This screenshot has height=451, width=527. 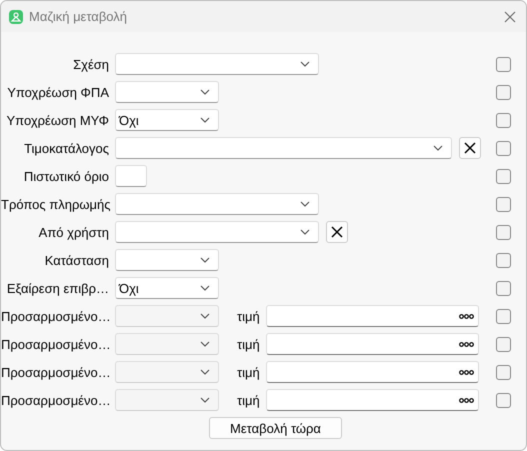 I want to click on window-title: Μαζική μεταβολή, so click(x=78, y=16).